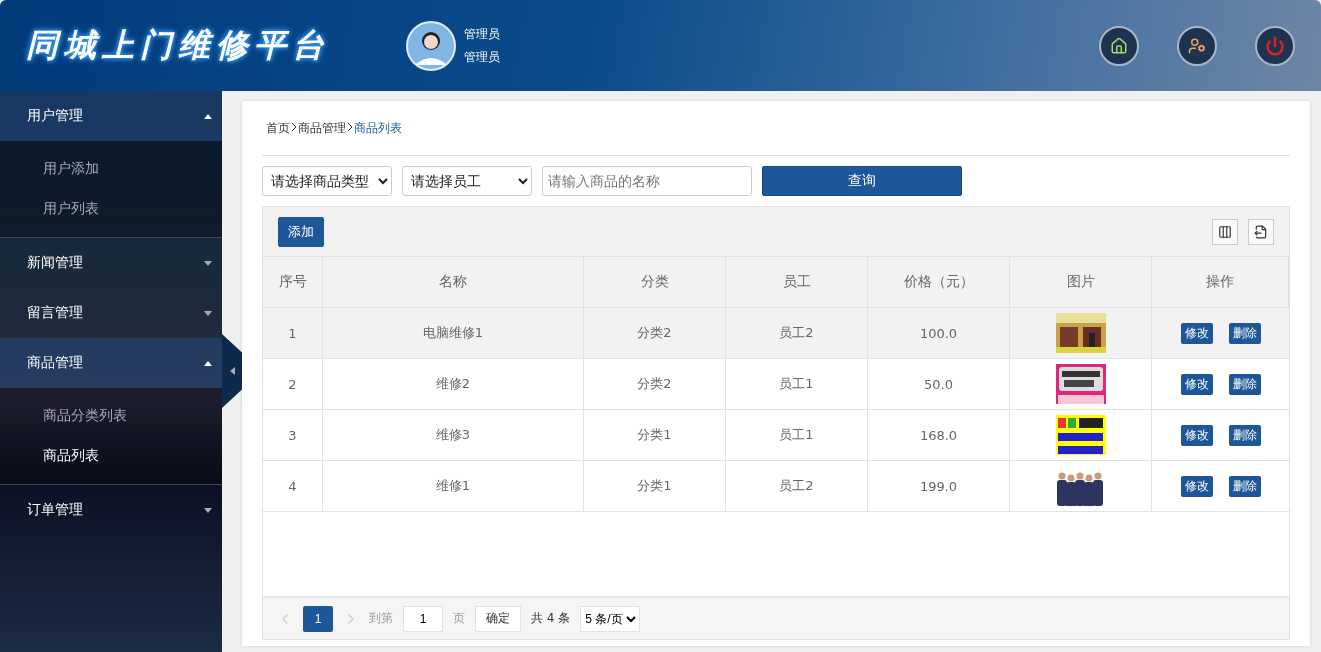  I want to click on logout-button, so click(1275, 45).